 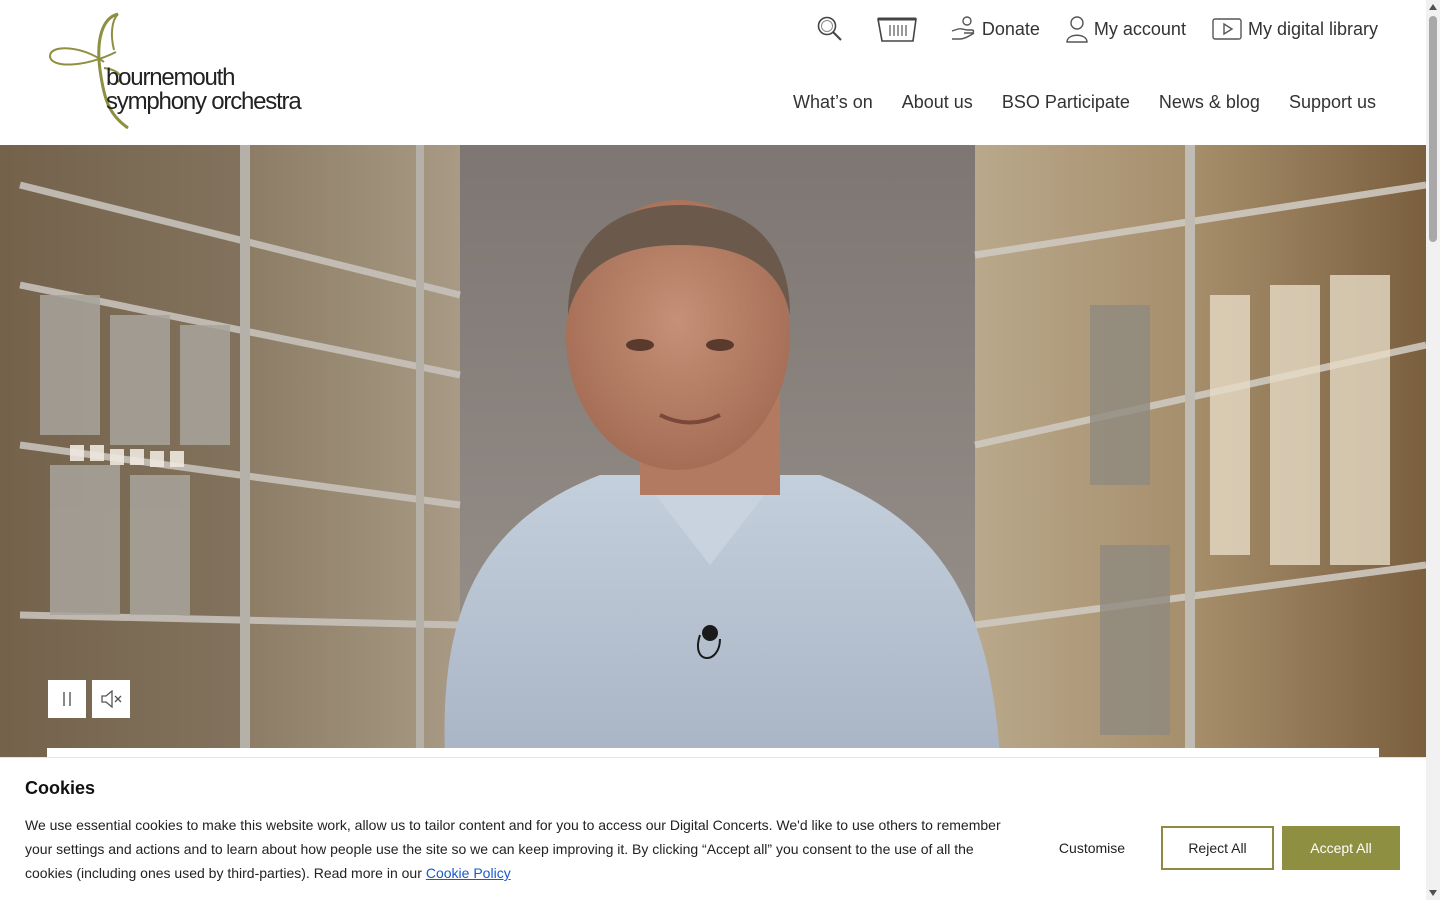 I want to click on basket-icon, so click(x=896, y=29).